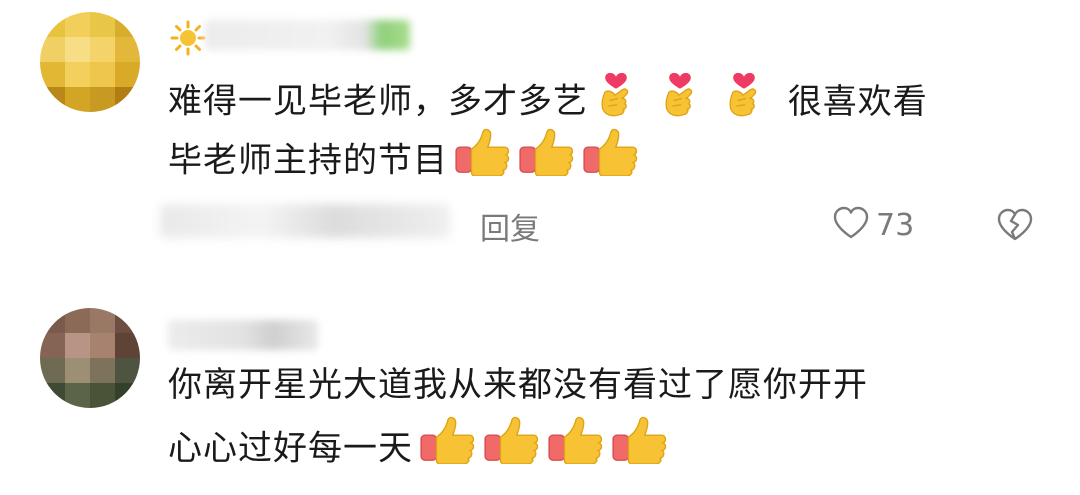 This screenshot has height=495, width=1080. Describe the element at coordinates (305, 221) in the screenshot. I see `comment-meta` at that location.